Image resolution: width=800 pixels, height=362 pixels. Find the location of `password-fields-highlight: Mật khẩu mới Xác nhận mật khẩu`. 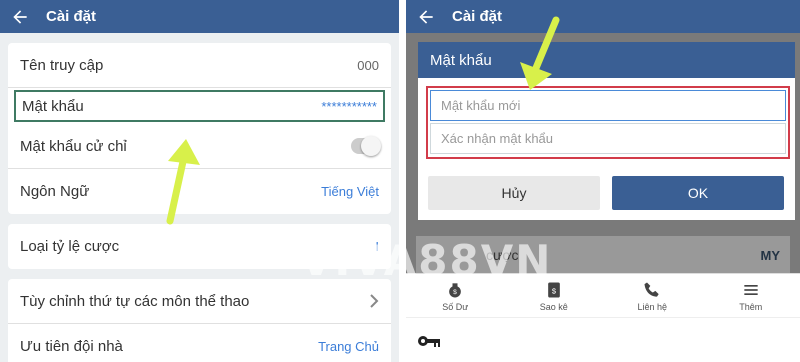

password-fields-highlight: Mật khẩu mới Xác nhận mật khẩu is located at coordinates (608, 122).